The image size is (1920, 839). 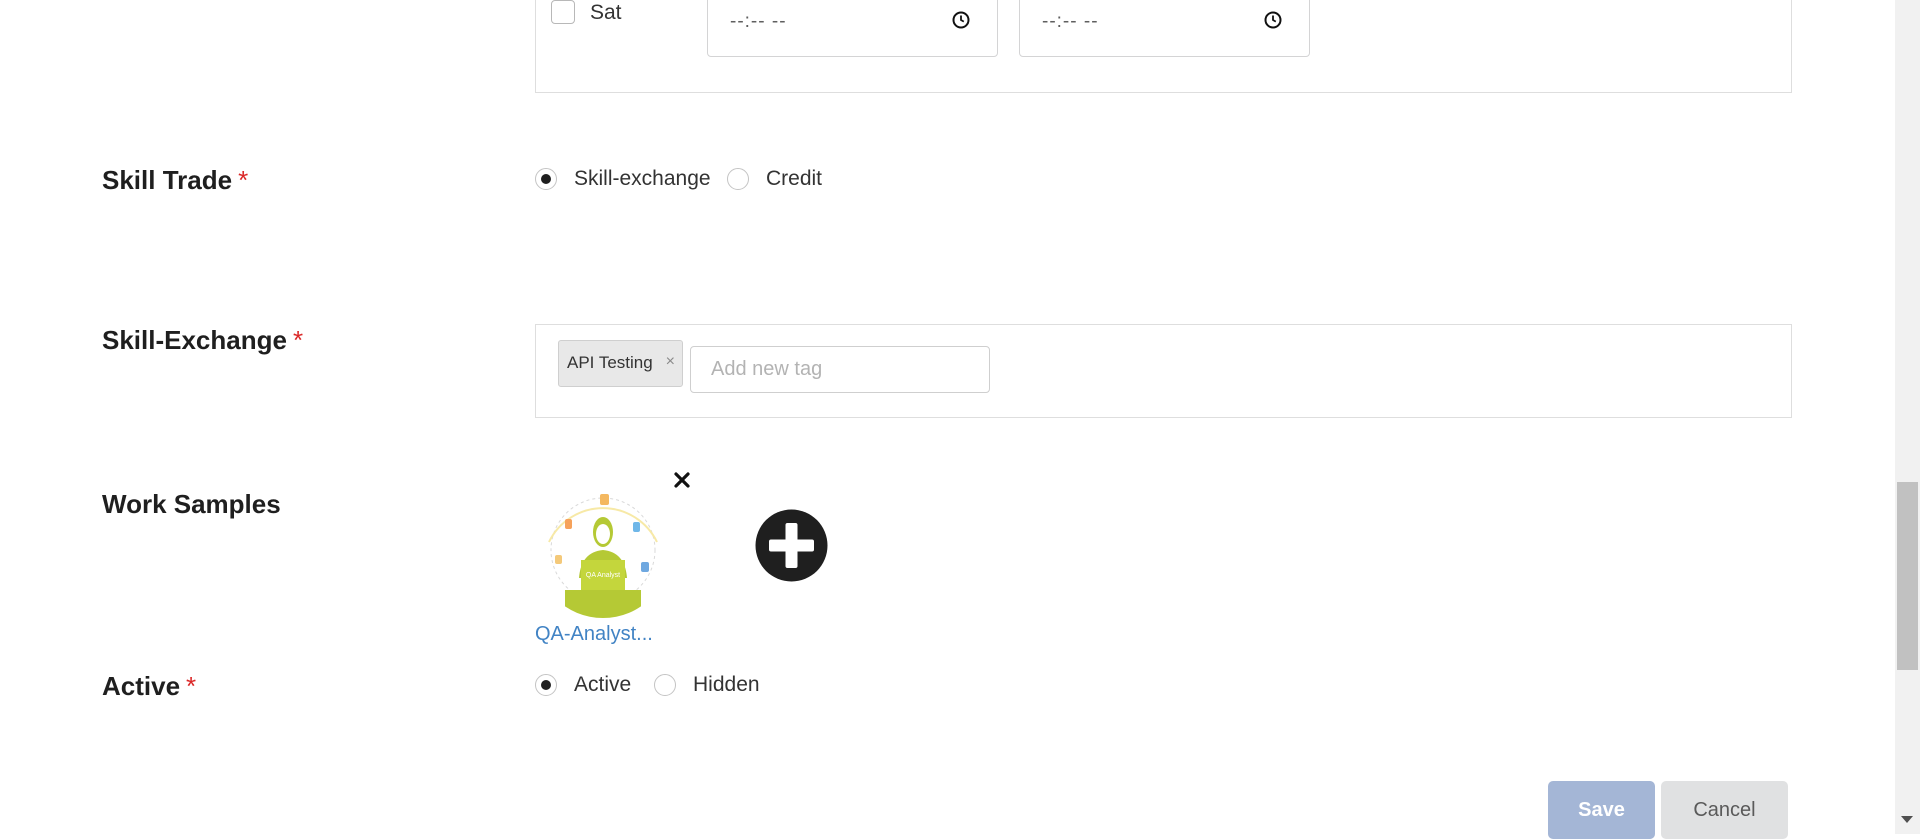 What do you see at coordinates (1907, 576) in the screenshot?
I see `scrollbar-thumb` at bounding box center [1907, 576].